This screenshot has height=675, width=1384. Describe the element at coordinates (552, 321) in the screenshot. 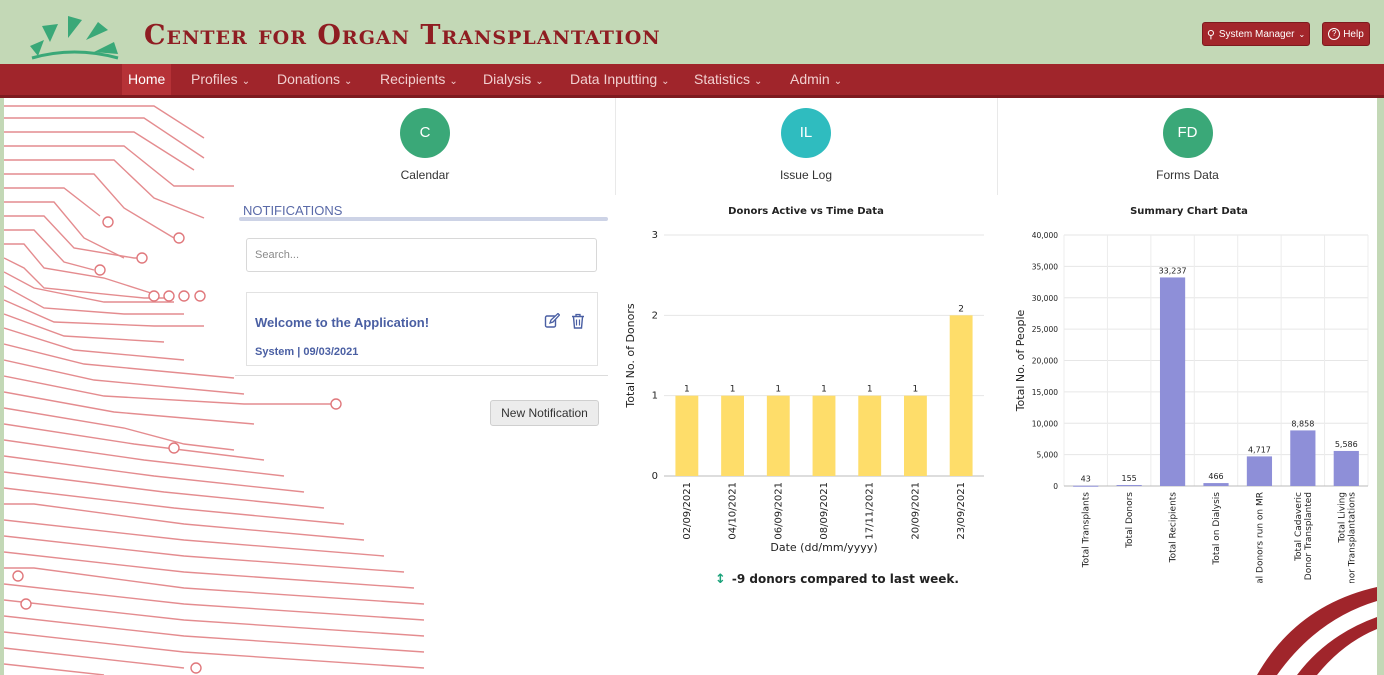

I see `edit-icon` at that location.